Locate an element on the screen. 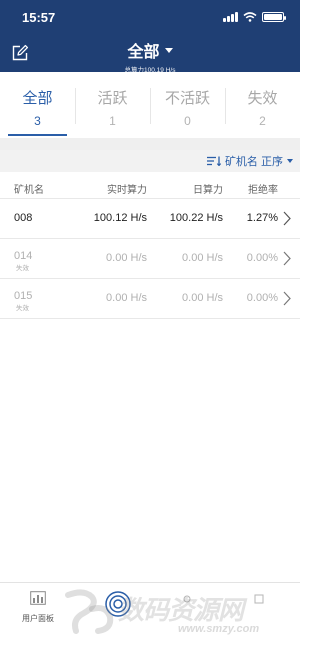 The height and width of the screenshot is (650, 320). miner-row: 015 失效 0.00 H/s 0.00 H/s 0.00% is located at coordinates (150, 298).